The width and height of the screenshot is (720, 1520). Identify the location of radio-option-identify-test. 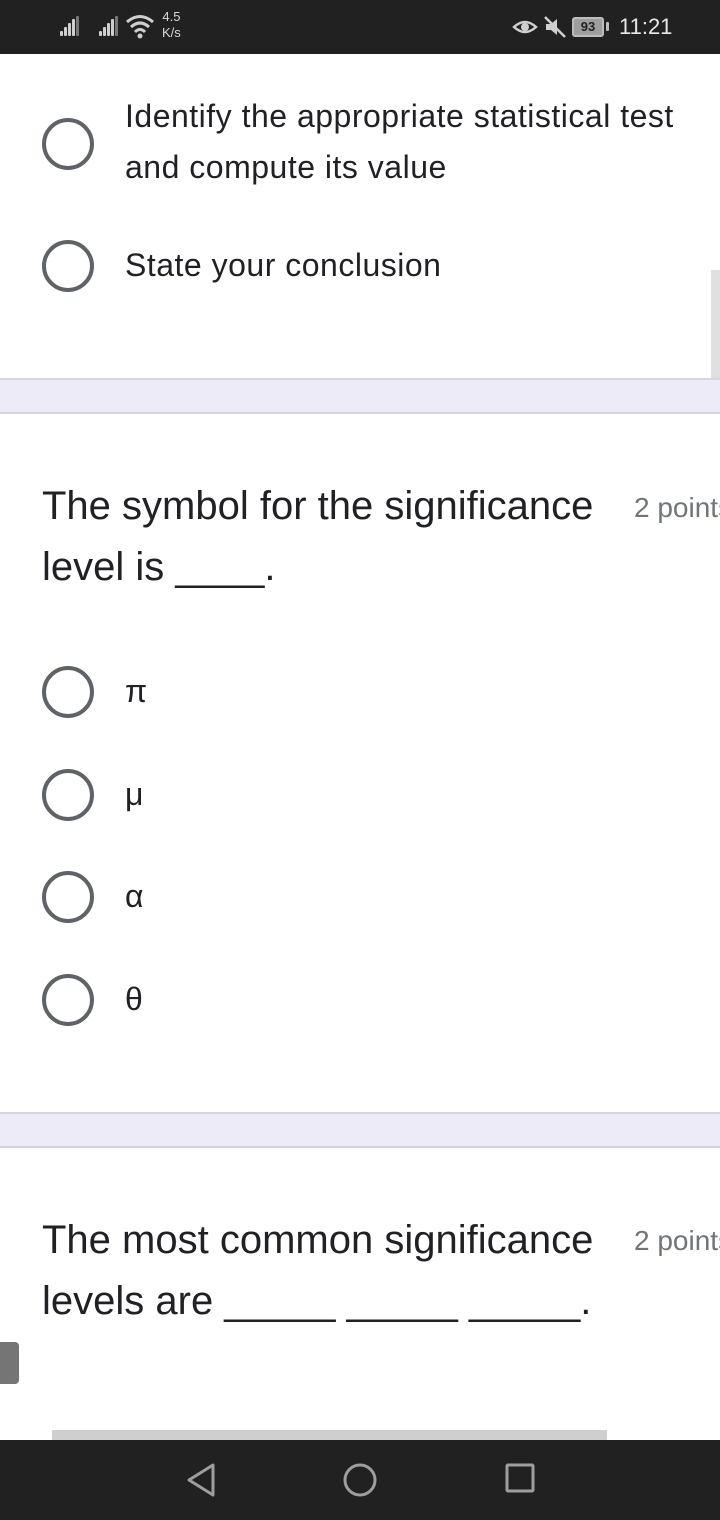
(68, 144).